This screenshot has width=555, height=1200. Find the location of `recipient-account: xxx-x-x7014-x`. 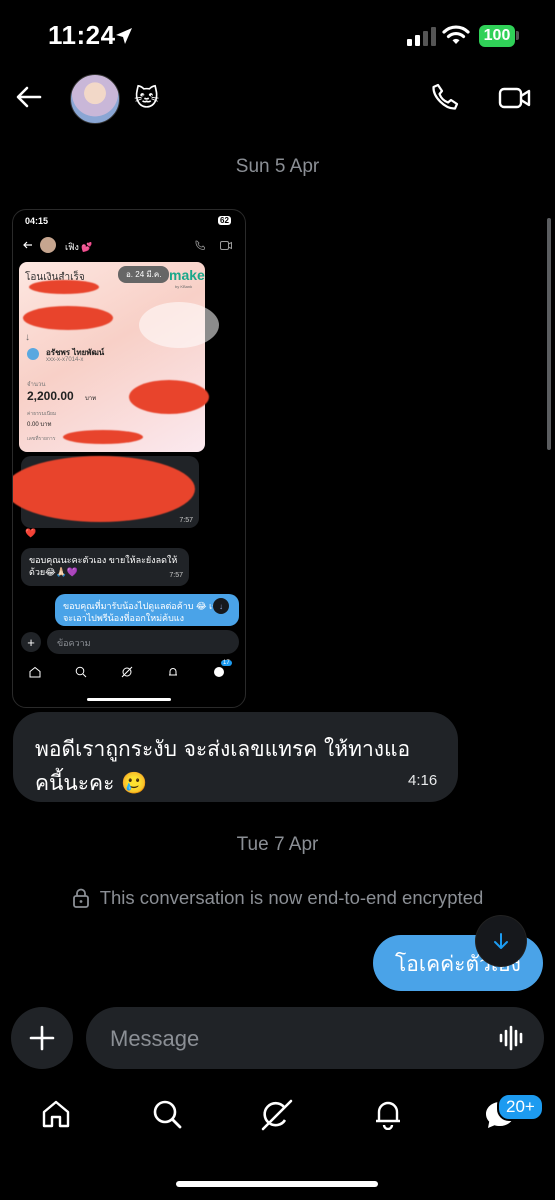

recipient-account: xxx-x-x7014-x is located at coordinates (65, 360).